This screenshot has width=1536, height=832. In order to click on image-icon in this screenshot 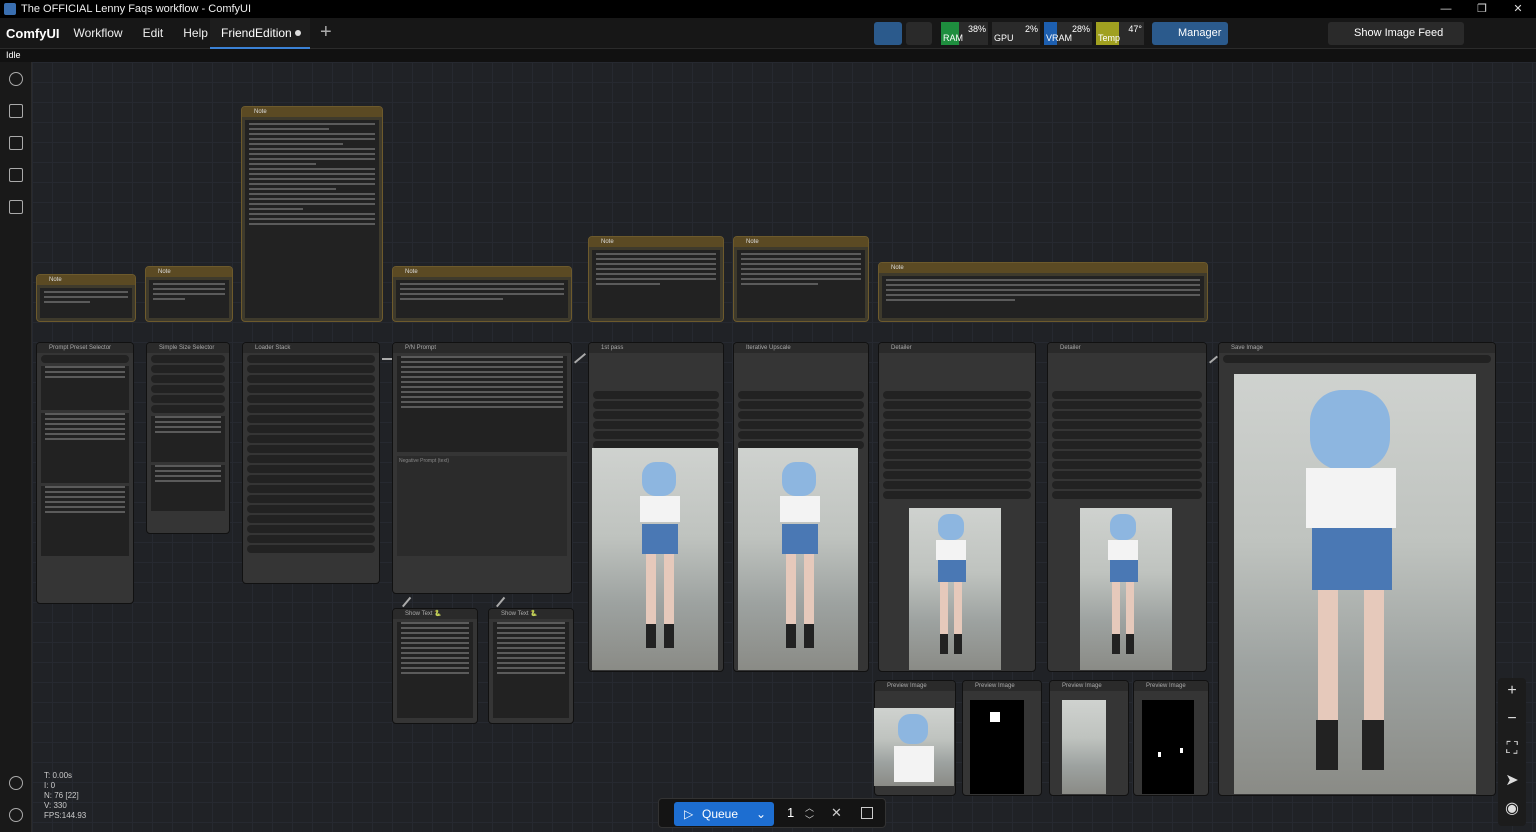, I will do `click(16, 207)`.